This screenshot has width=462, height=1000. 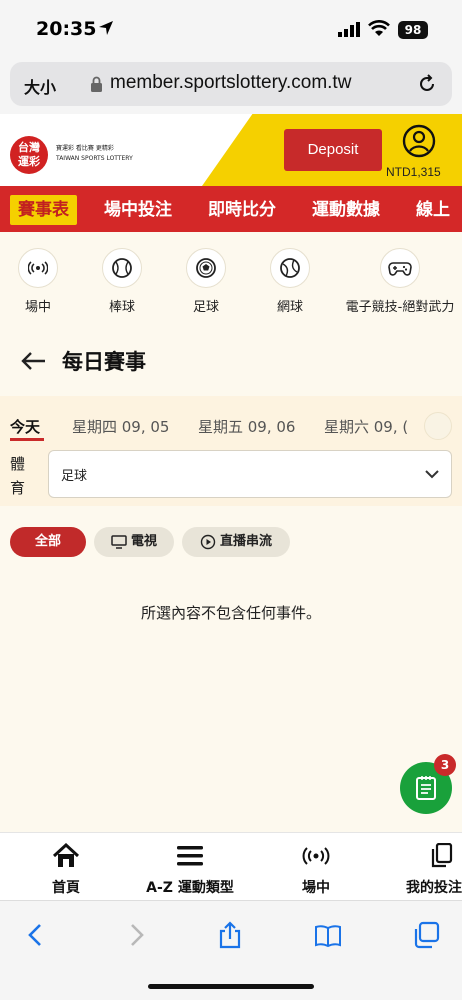 What do you see at coordinates (427, 84) in the screenshot?
I see `reload-icon` at bounding box center [427, 84].